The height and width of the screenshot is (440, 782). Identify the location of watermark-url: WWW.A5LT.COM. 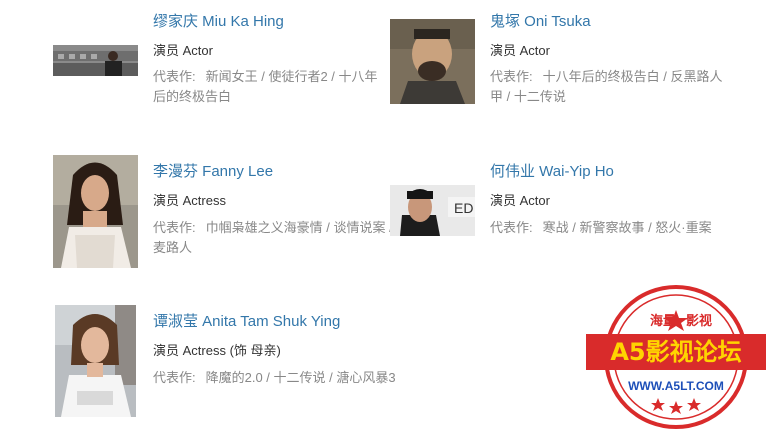
(676, 386).